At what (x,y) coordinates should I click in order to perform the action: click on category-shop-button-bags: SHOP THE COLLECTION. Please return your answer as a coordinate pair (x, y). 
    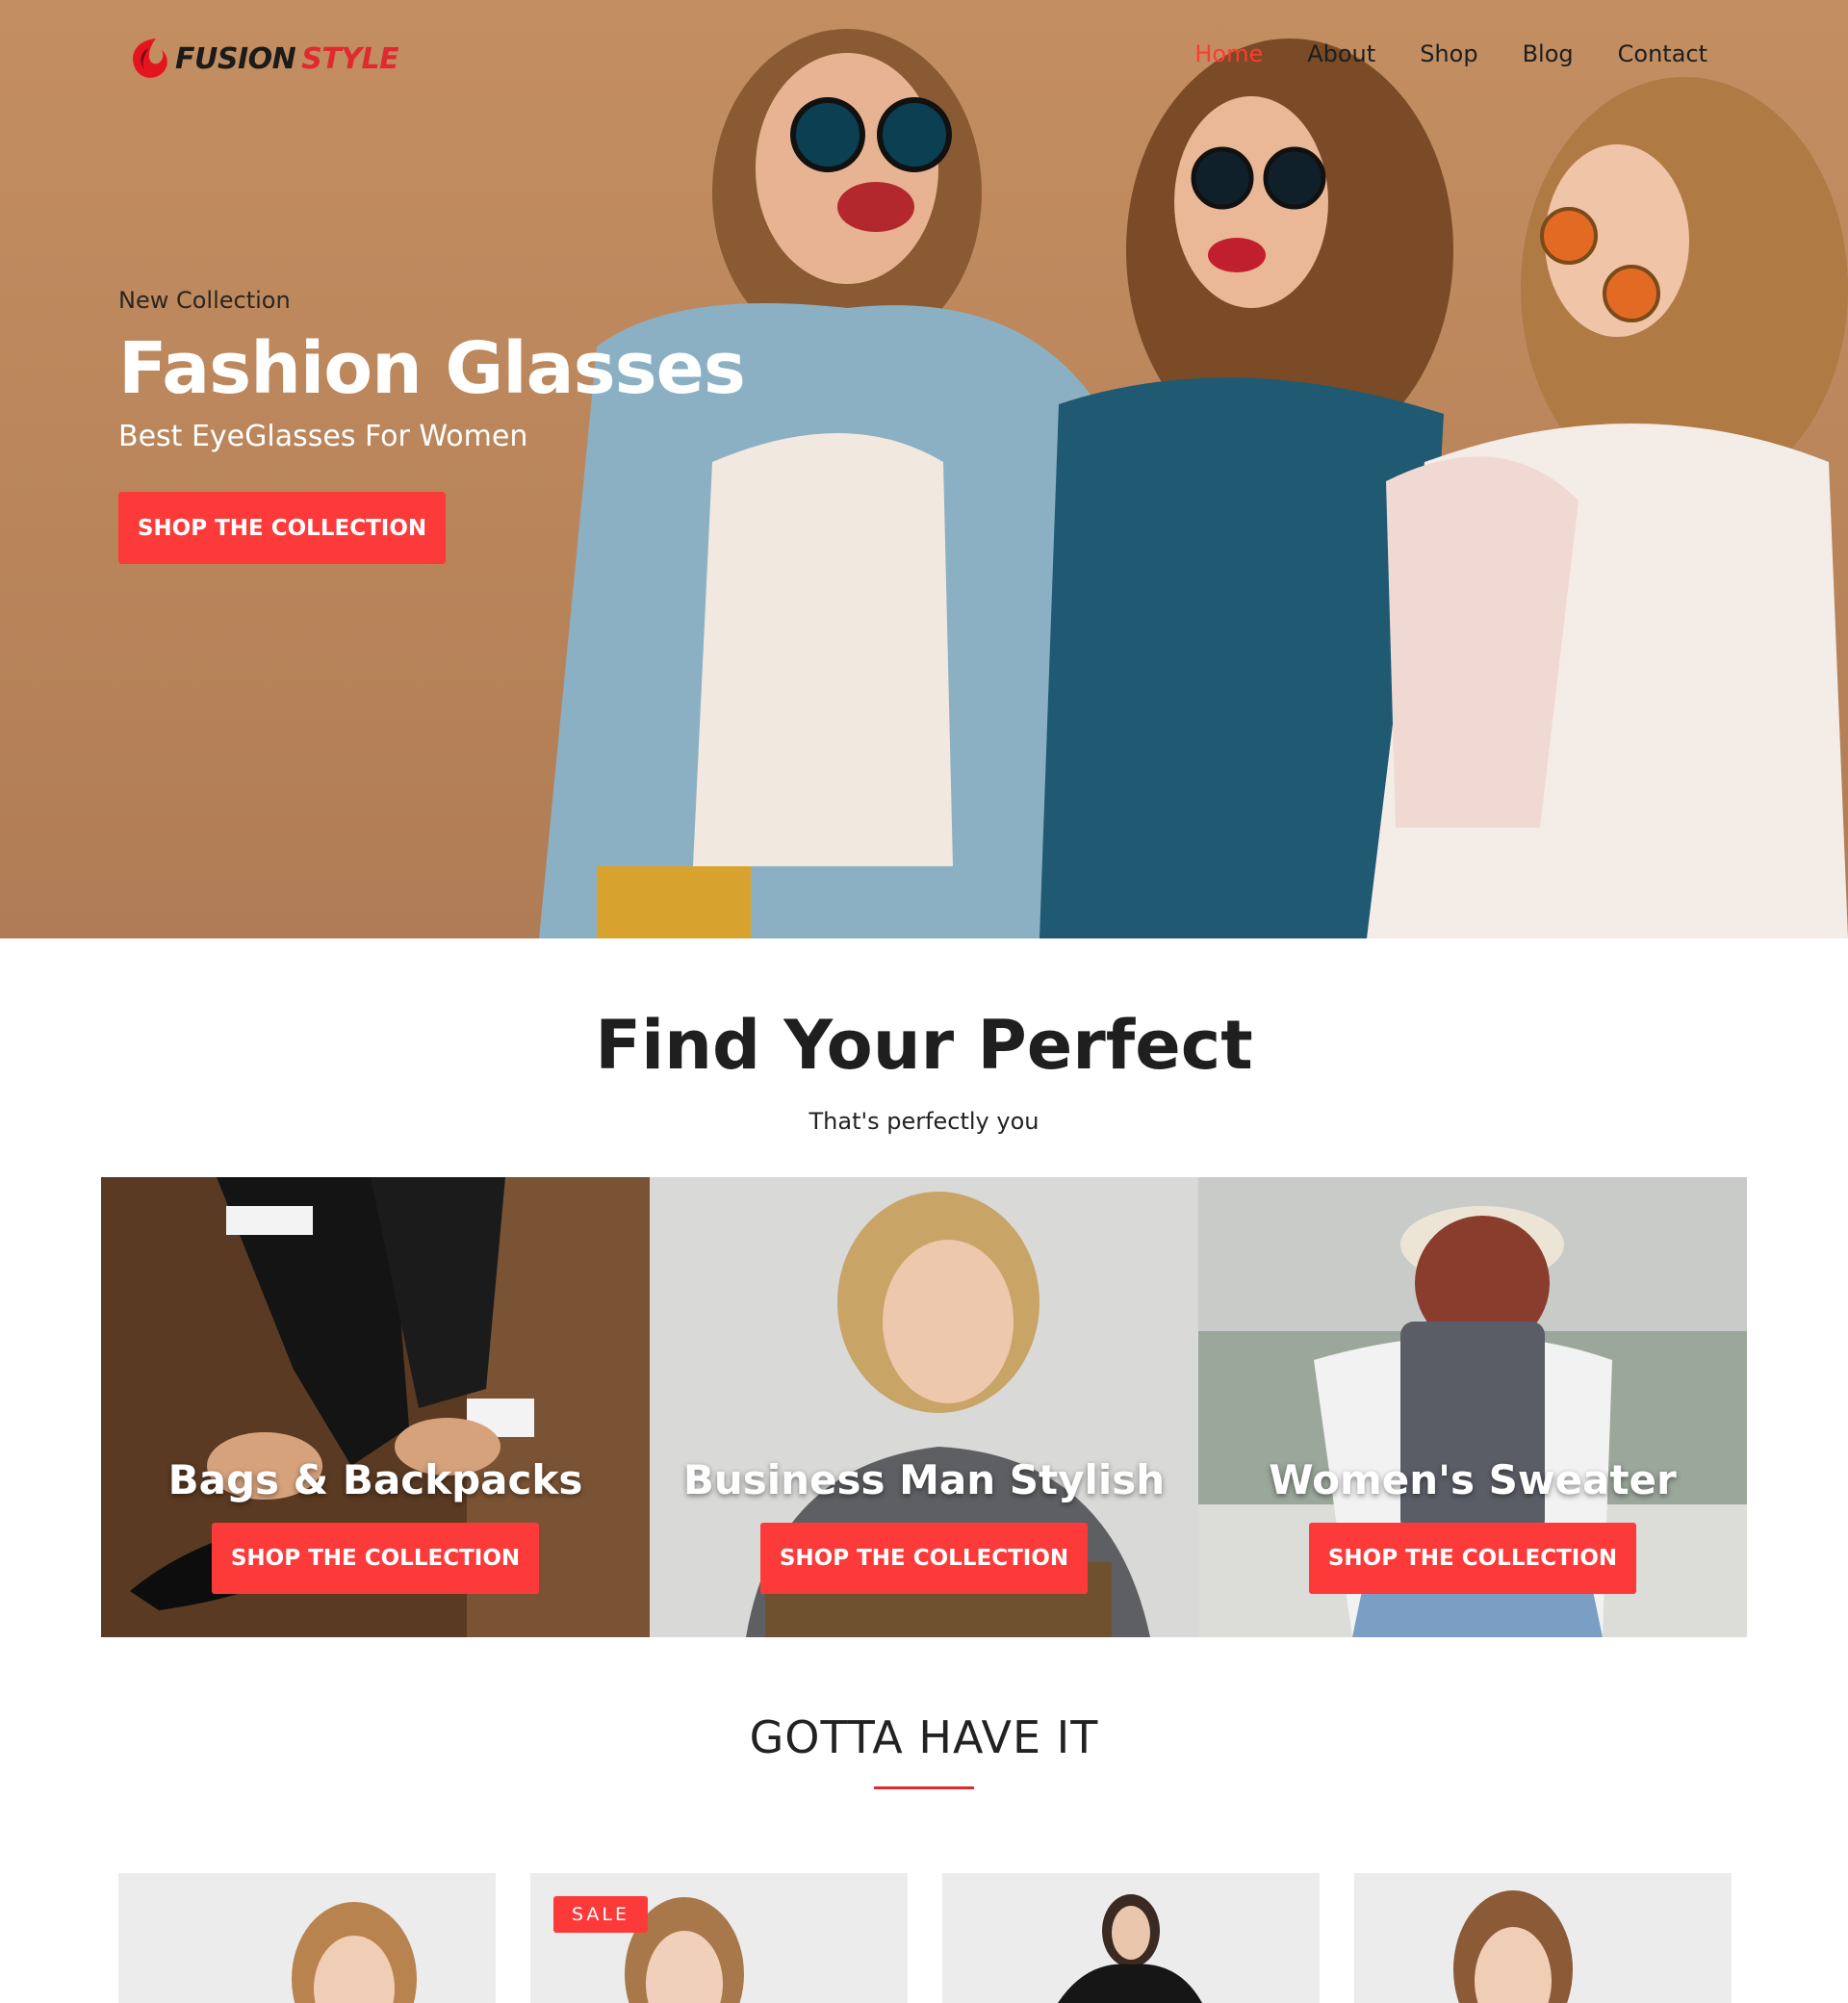
    Looking at the image, I should click on (375, 1559).